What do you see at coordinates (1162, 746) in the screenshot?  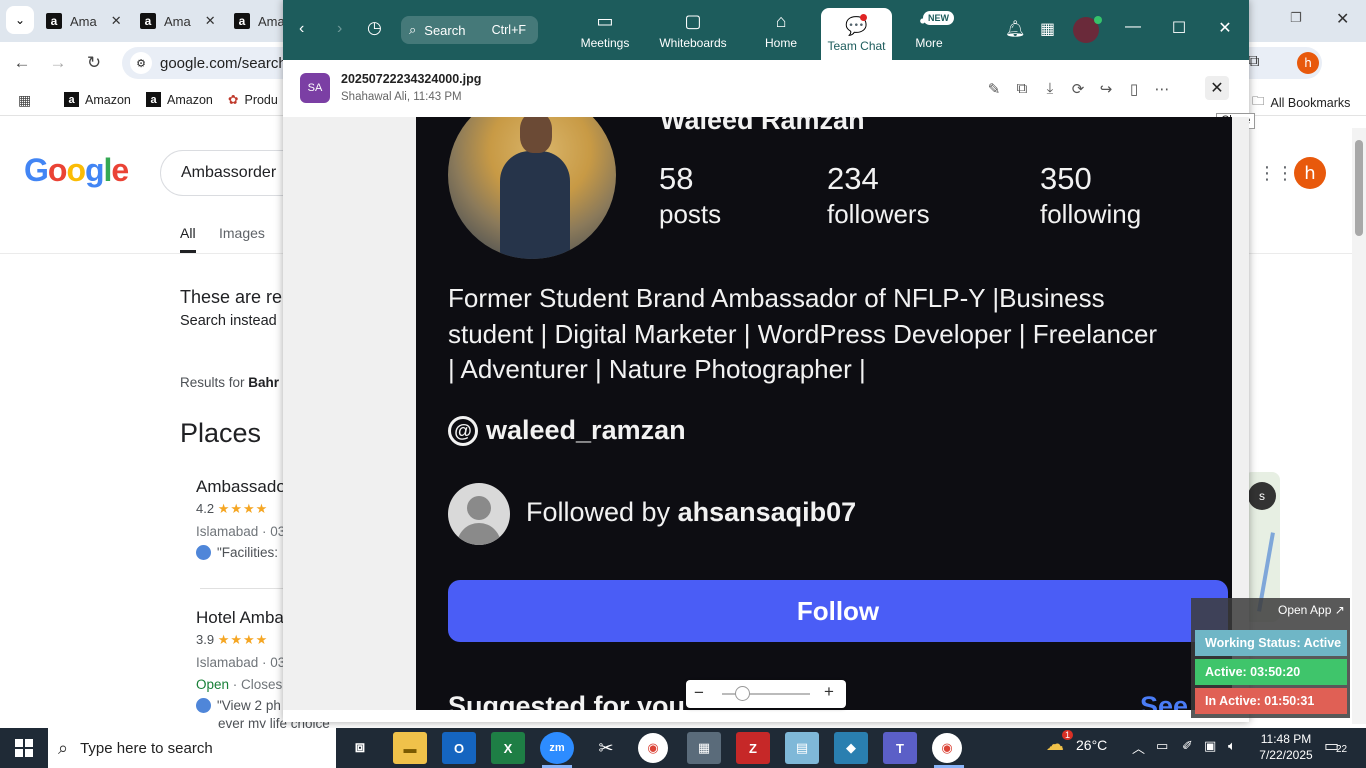 I see `battery-icon: ▭` at bounding box center [1162, 746].